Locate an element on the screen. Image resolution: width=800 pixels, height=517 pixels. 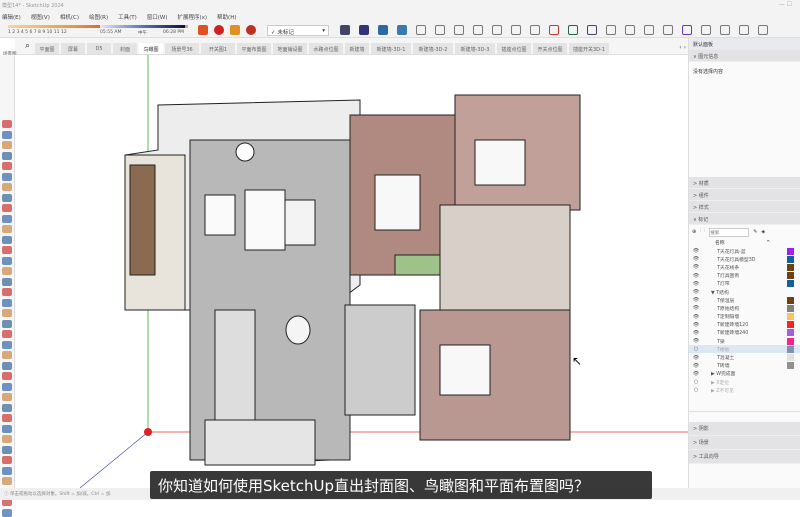
menu-item: 帮助(H) is located at coordinates (226, 17).